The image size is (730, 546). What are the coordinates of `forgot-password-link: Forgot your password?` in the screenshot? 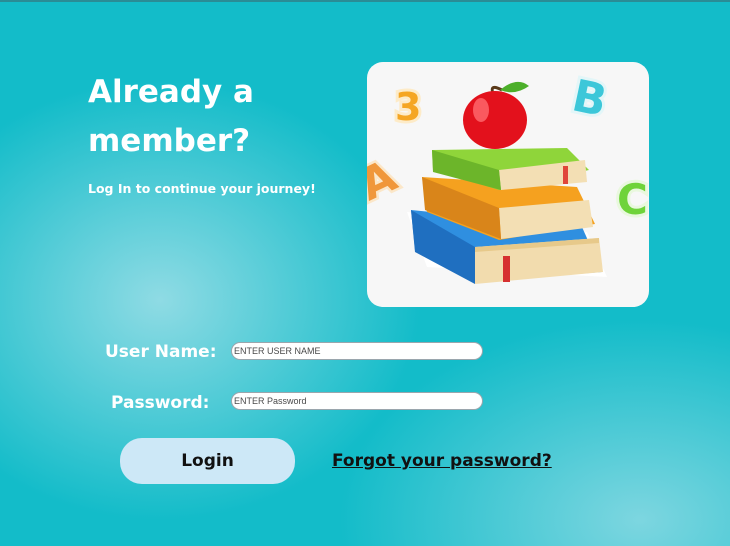 It's located at (442, 461).